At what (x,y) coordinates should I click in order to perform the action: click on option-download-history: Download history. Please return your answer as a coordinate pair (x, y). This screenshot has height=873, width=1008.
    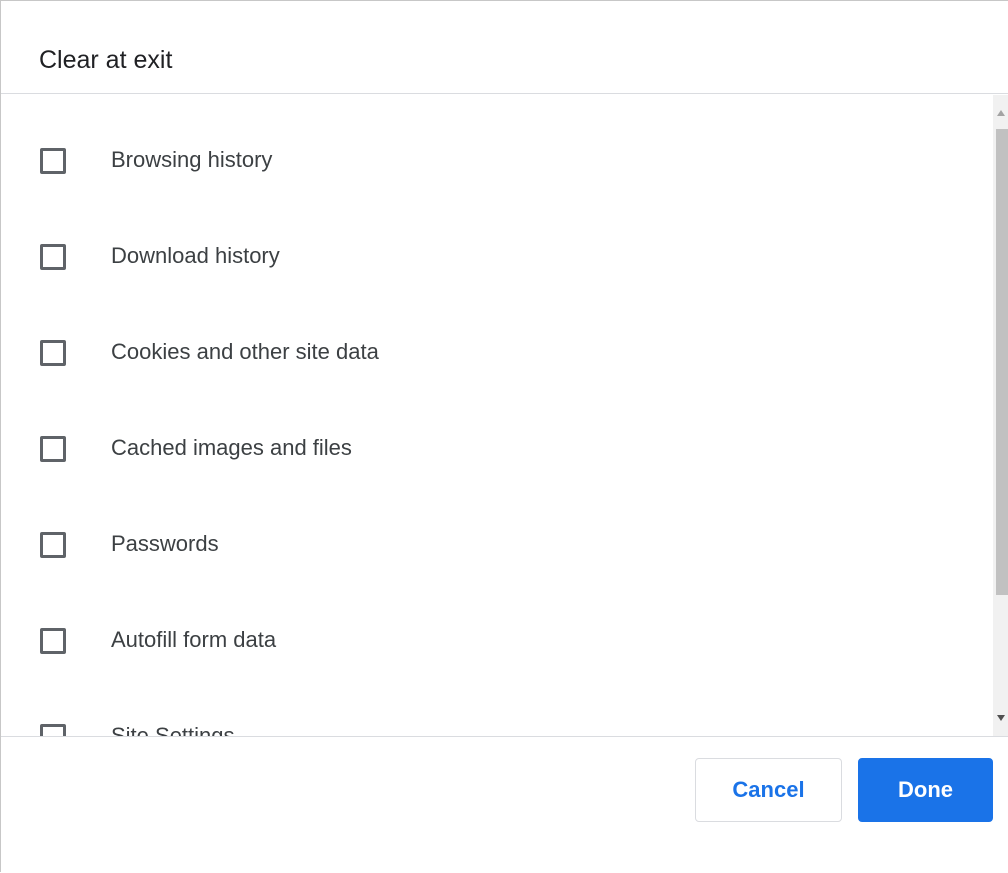
    Looking at the image, I should click on (491, 273).